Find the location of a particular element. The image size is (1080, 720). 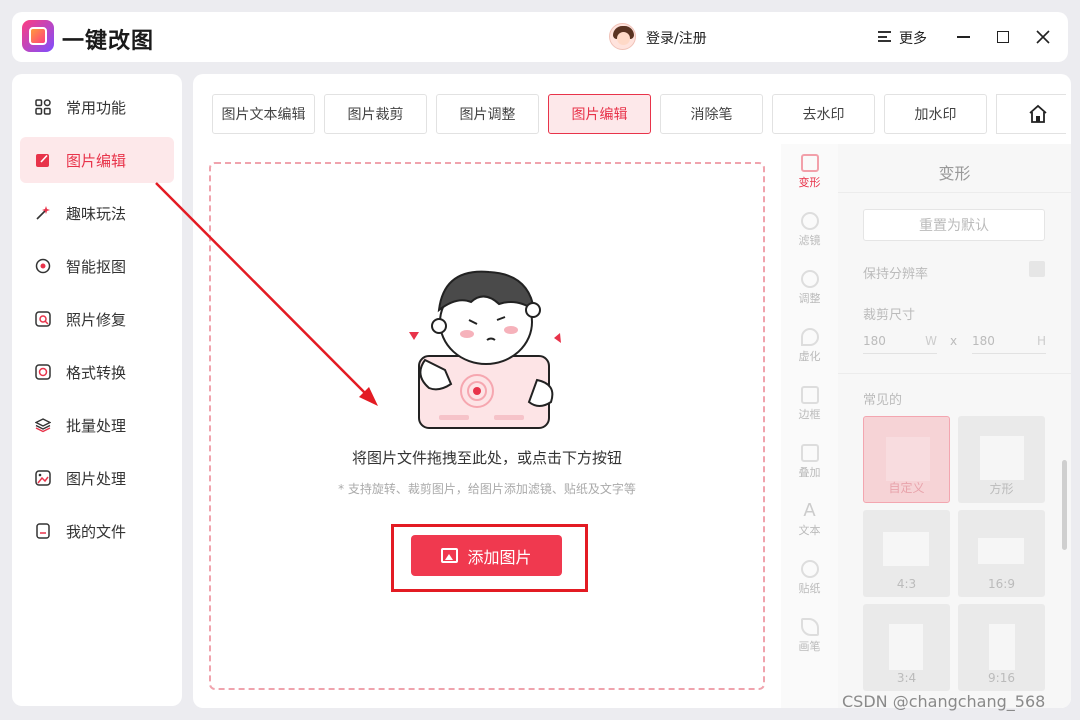

annotation-arrow is located at coordinates (266, 294).